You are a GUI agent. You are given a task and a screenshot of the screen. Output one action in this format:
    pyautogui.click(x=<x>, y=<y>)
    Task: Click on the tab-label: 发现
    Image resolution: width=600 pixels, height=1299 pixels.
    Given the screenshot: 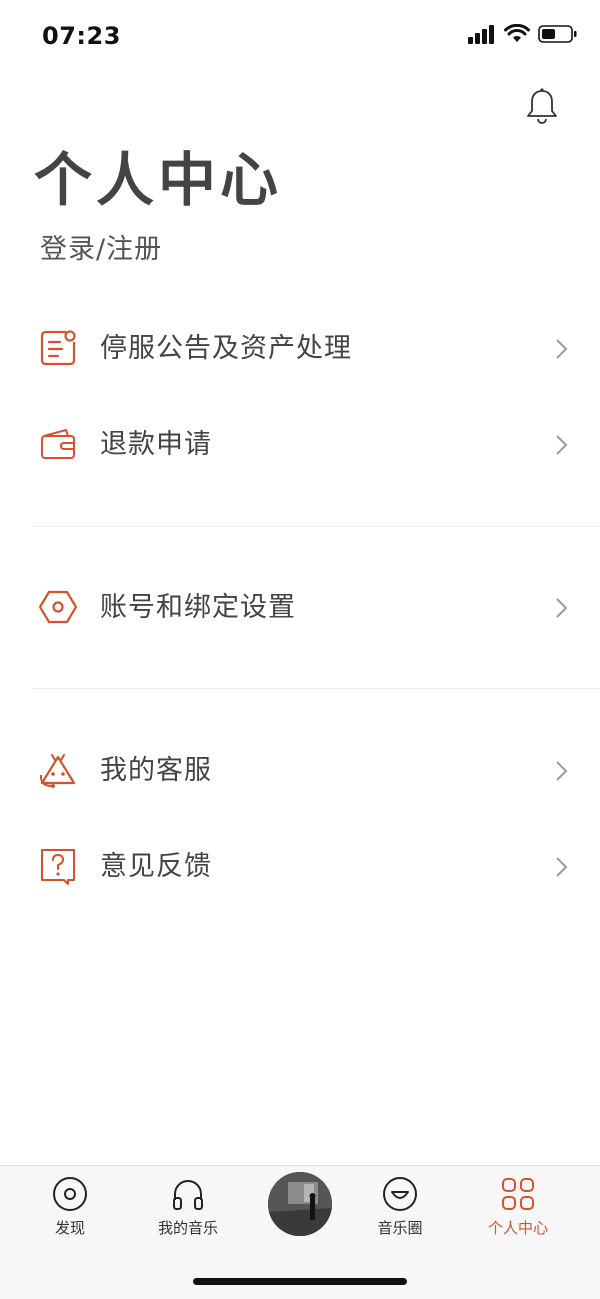 What is the action you would take?
    pyautogui.click(x=69, y=1228)
    